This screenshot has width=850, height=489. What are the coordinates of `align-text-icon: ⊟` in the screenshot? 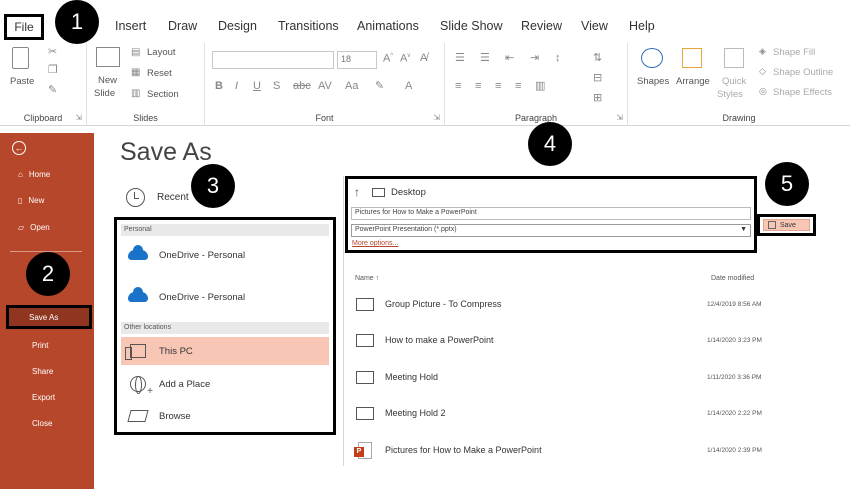 It's located at (597, 78).